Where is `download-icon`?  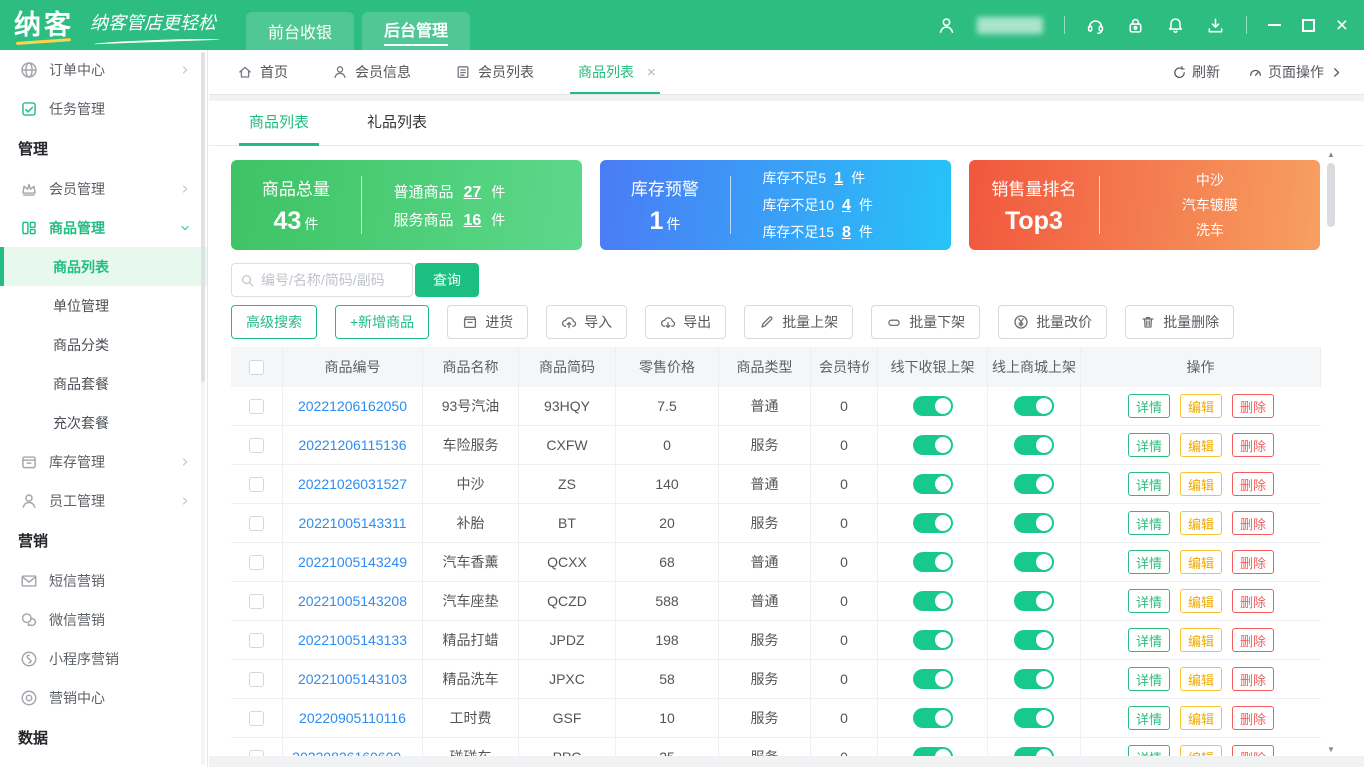 download-icon is located at coordinates (1215, 25).